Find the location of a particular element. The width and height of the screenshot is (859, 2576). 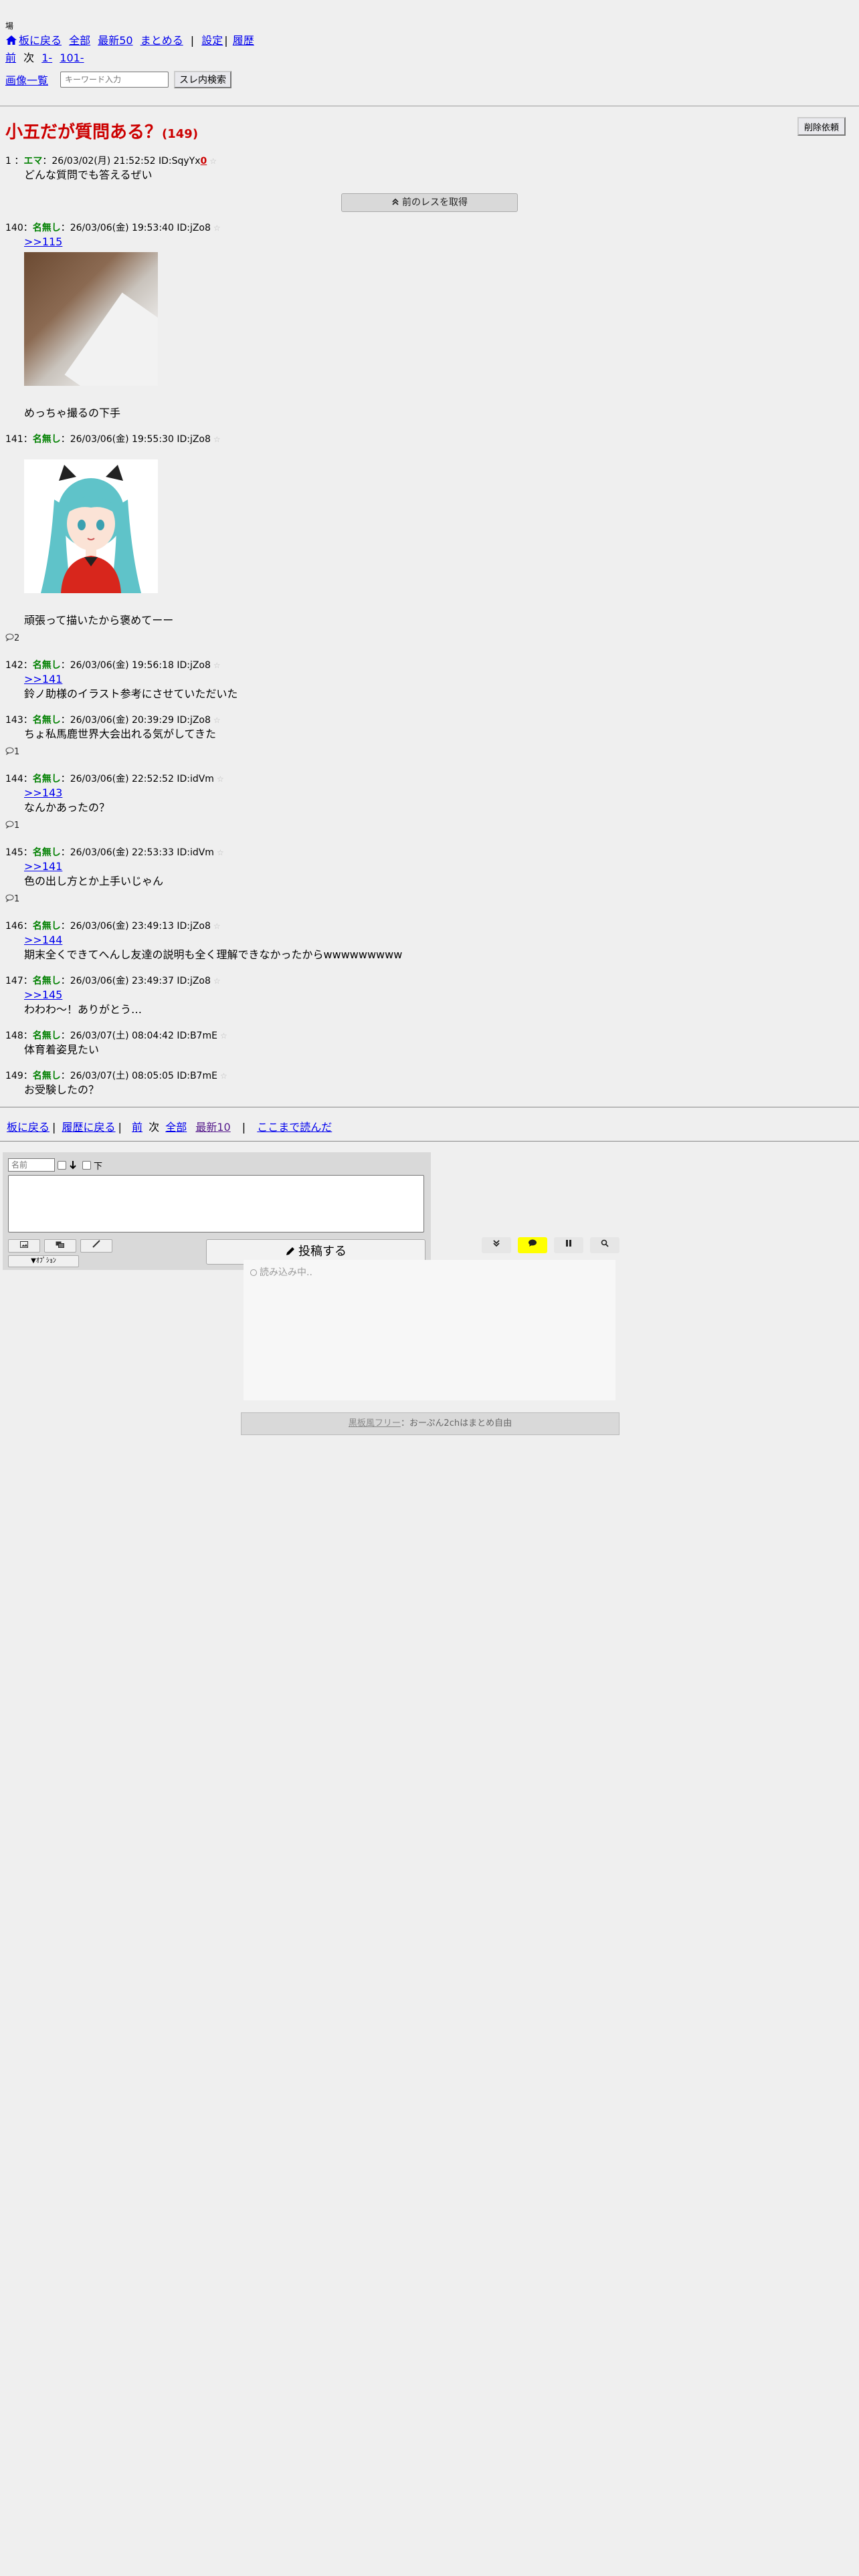

option-button: ▼ｵﾌﾟｼｮﾝ is located at coordinates (43, 1261).